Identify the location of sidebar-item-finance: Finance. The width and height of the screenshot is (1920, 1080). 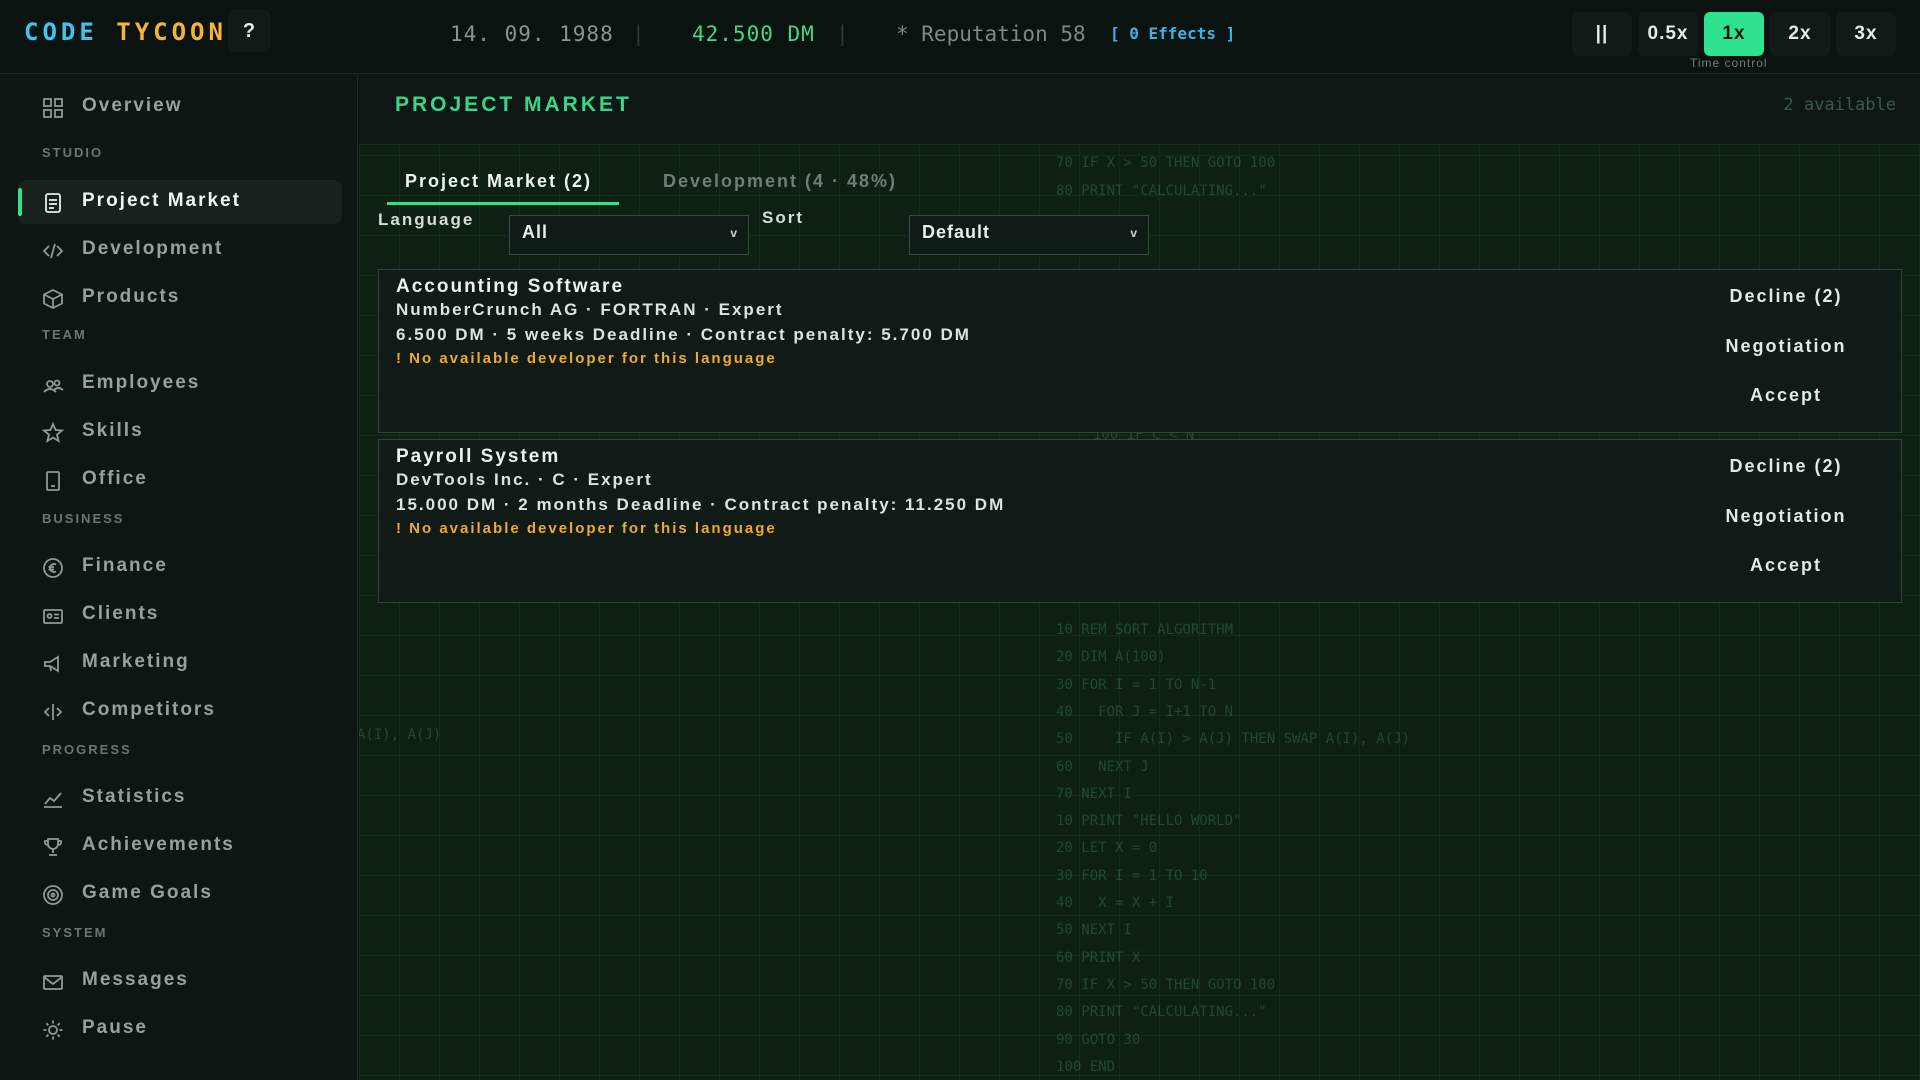
(180, 567).